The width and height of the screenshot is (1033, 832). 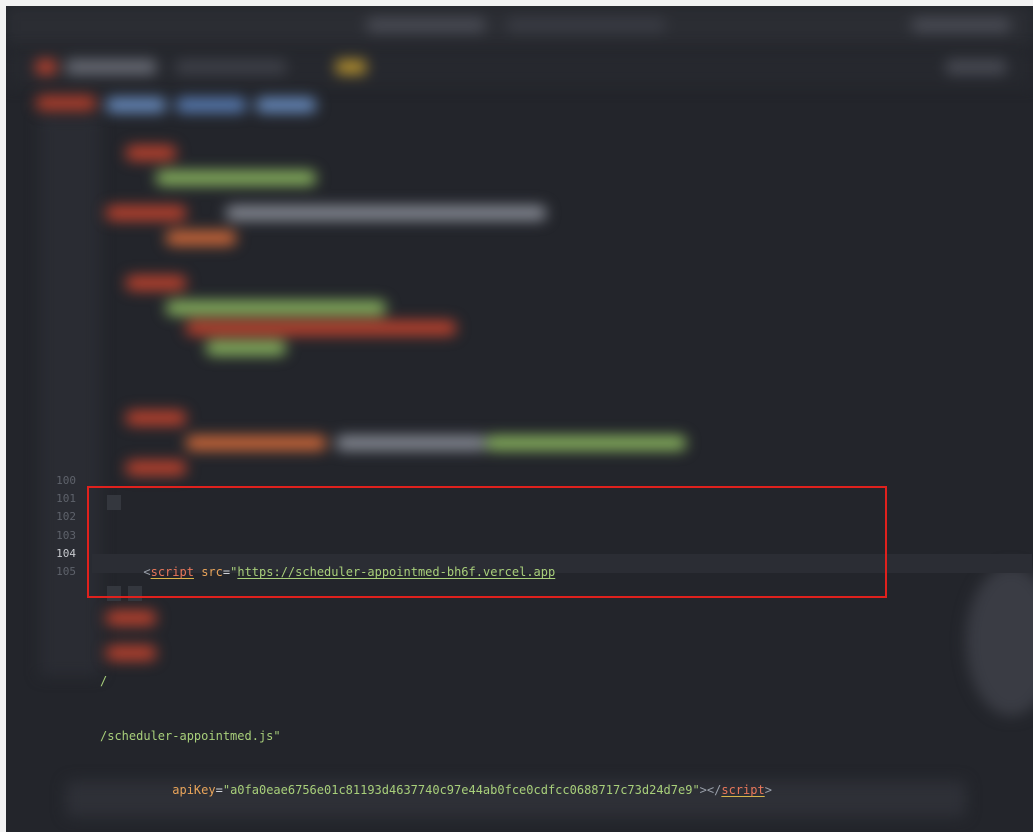 I want to click on path-slash: /, so click(x=104, y=681).